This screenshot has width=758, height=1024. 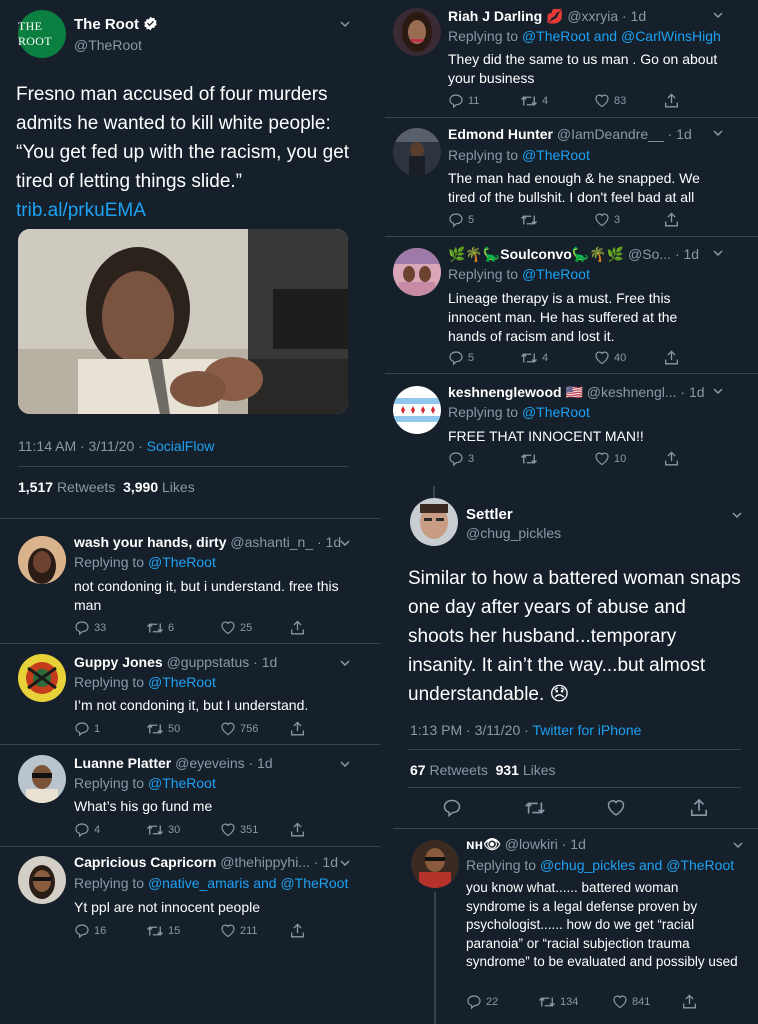 What do you see at coordinates (607, 219) in the screenshot?
I see `like-button: 3` at bounding box center [607, 219].